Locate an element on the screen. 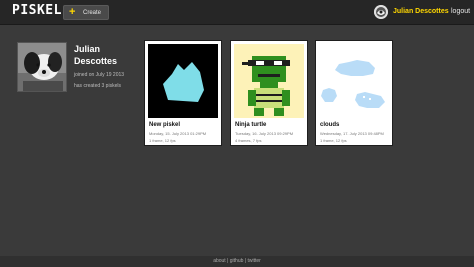 The image size is (474, 267). top-bar: PISKEL + Create Julian Descottes logout is located at coordinates (237, 12).